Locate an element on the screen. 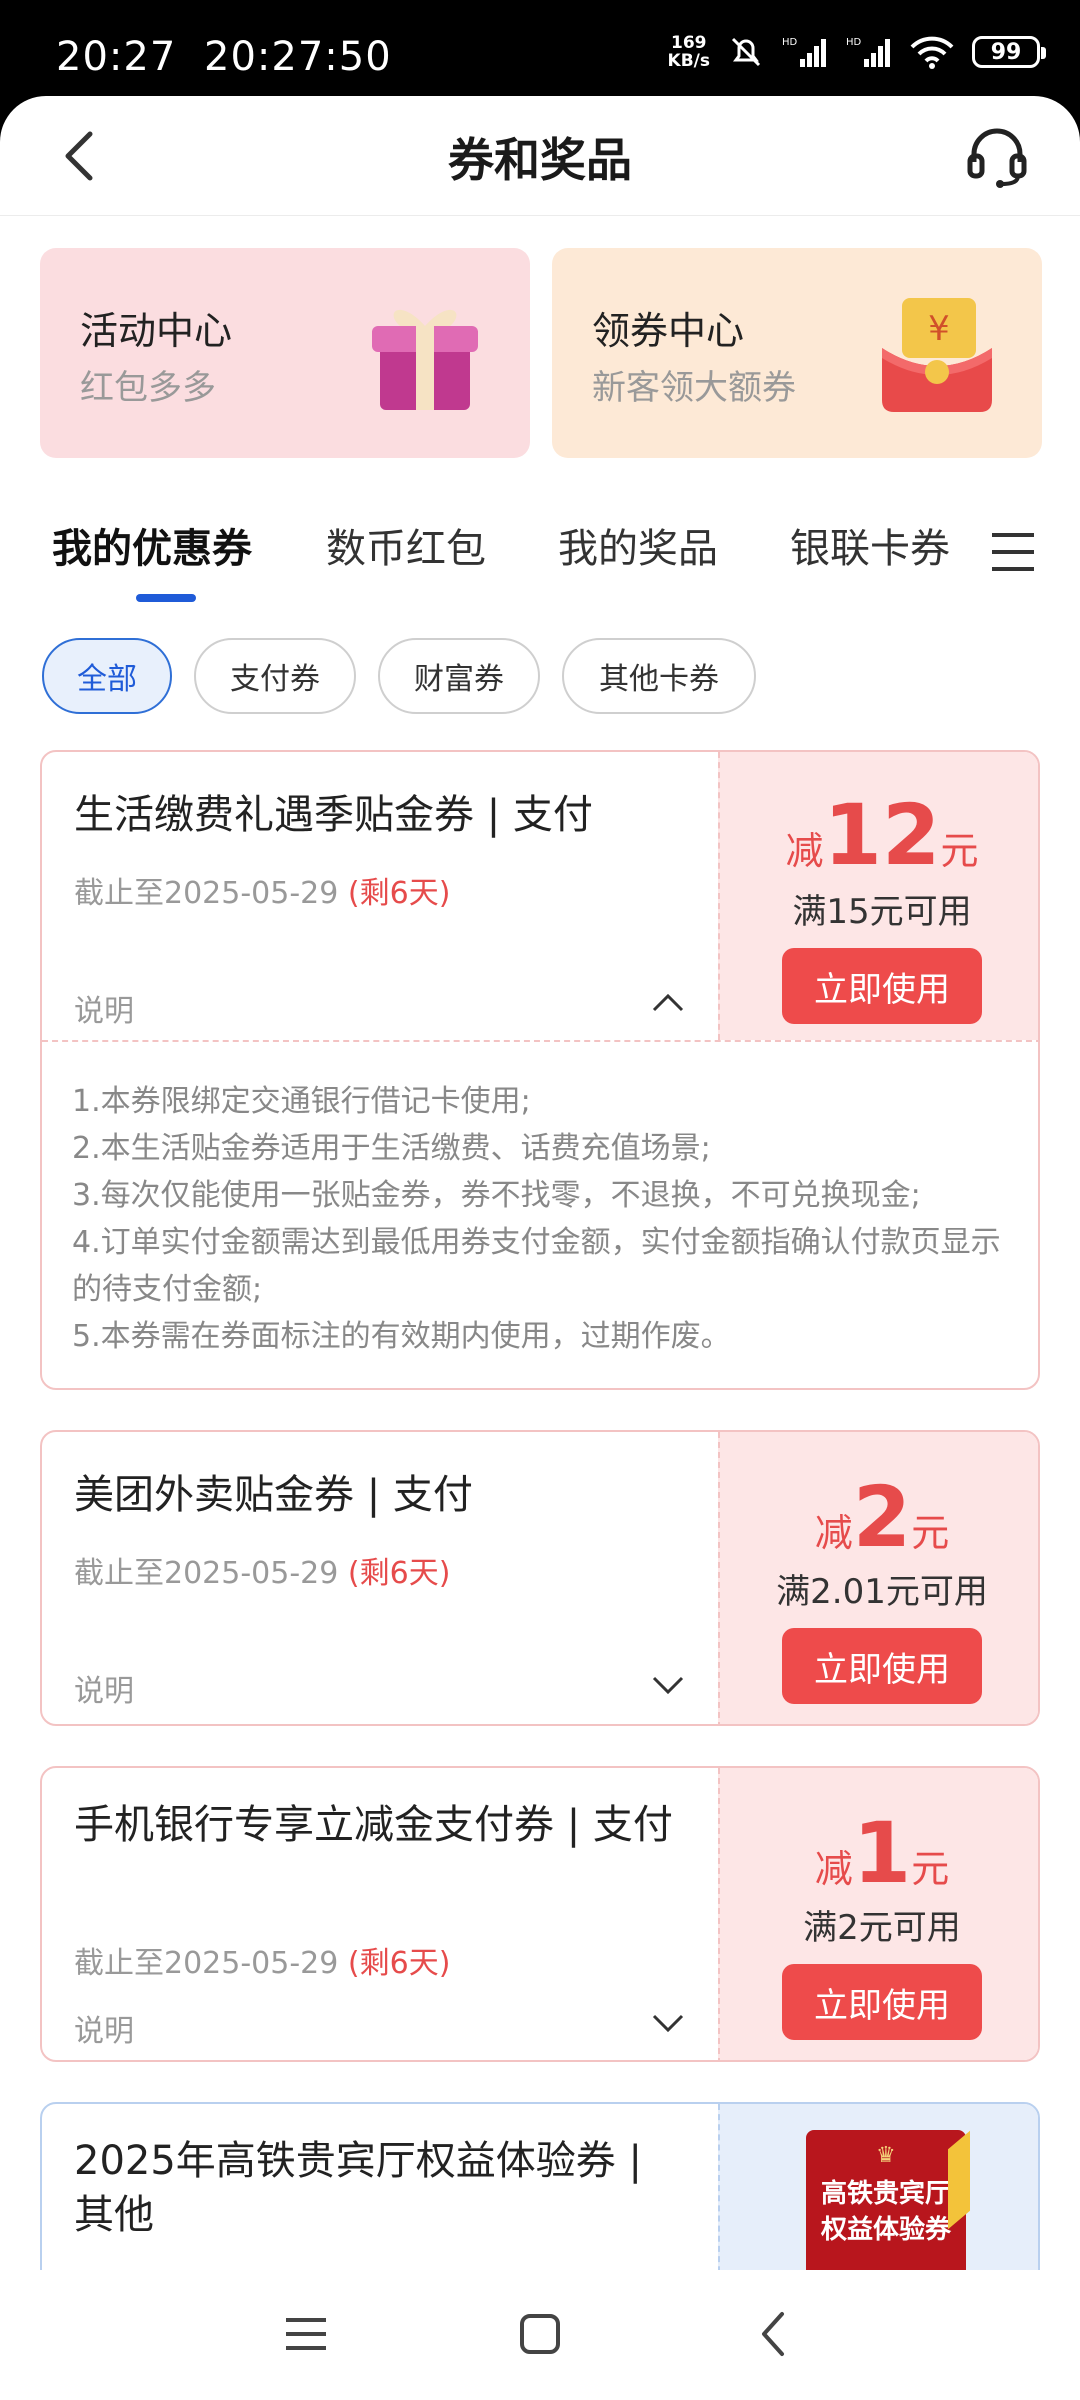  coupon-value-panel: 减1元 满2元可用 立即使用 is located at coordinates (878, 1914).